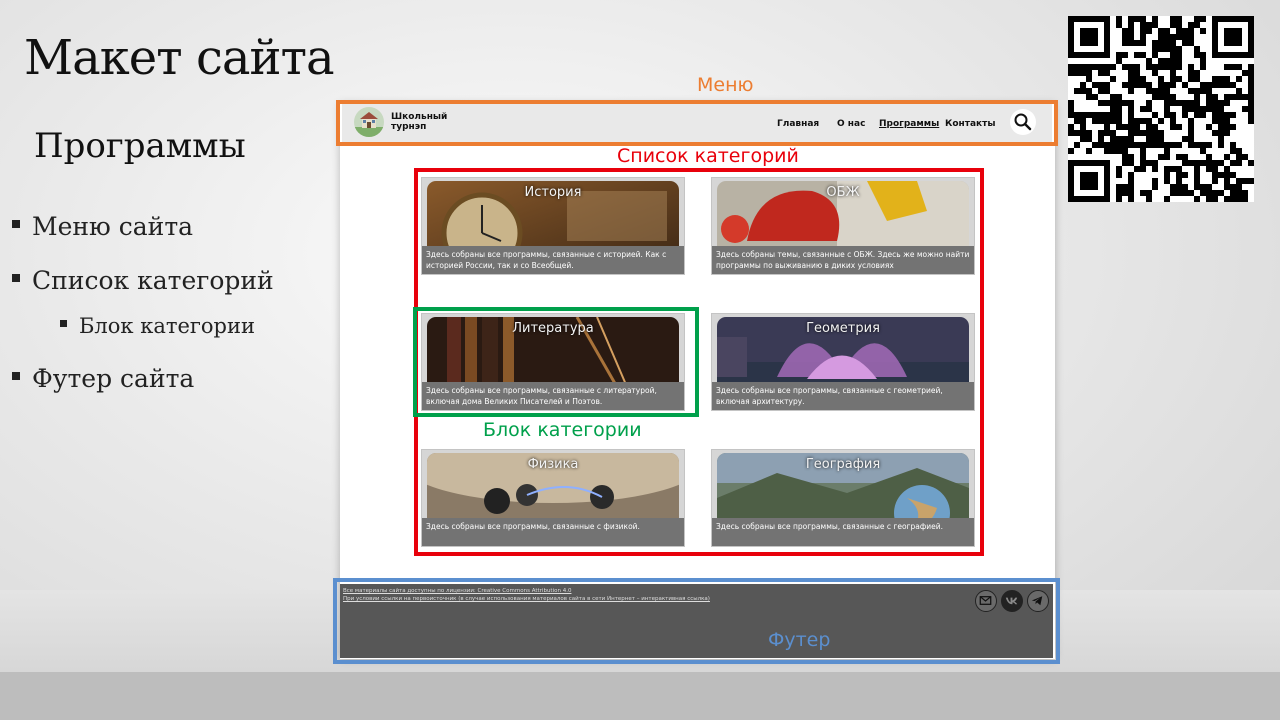 This screenshot has width=1280, height=720. I want to click on bullet-item: Меню сайта, so click(102, 226).